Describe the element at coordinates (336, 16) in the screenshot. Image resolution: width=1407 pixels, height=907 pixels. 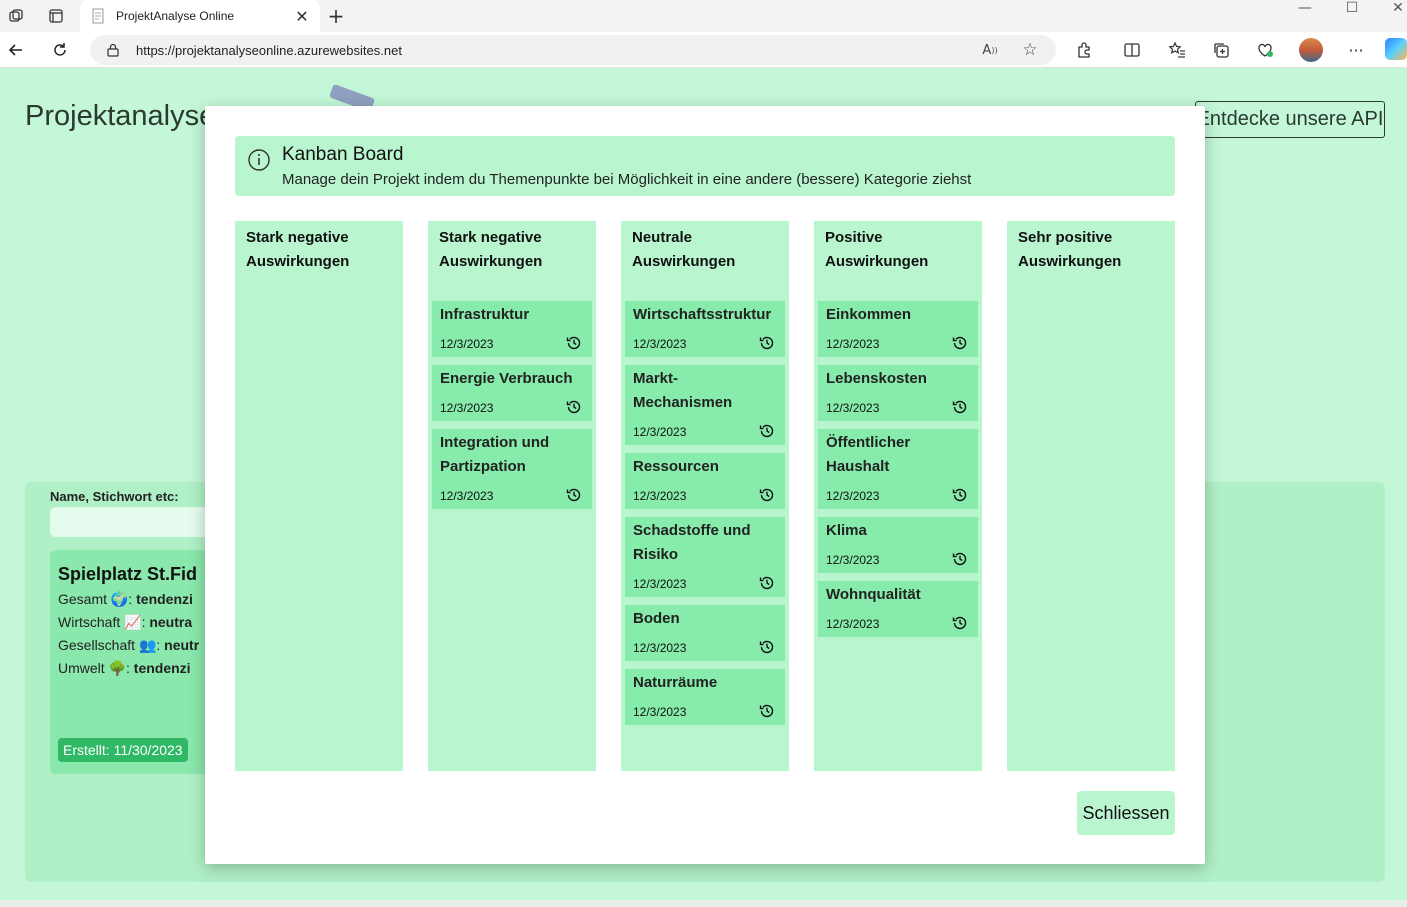
I see `new-tab-icon: +` at that location.